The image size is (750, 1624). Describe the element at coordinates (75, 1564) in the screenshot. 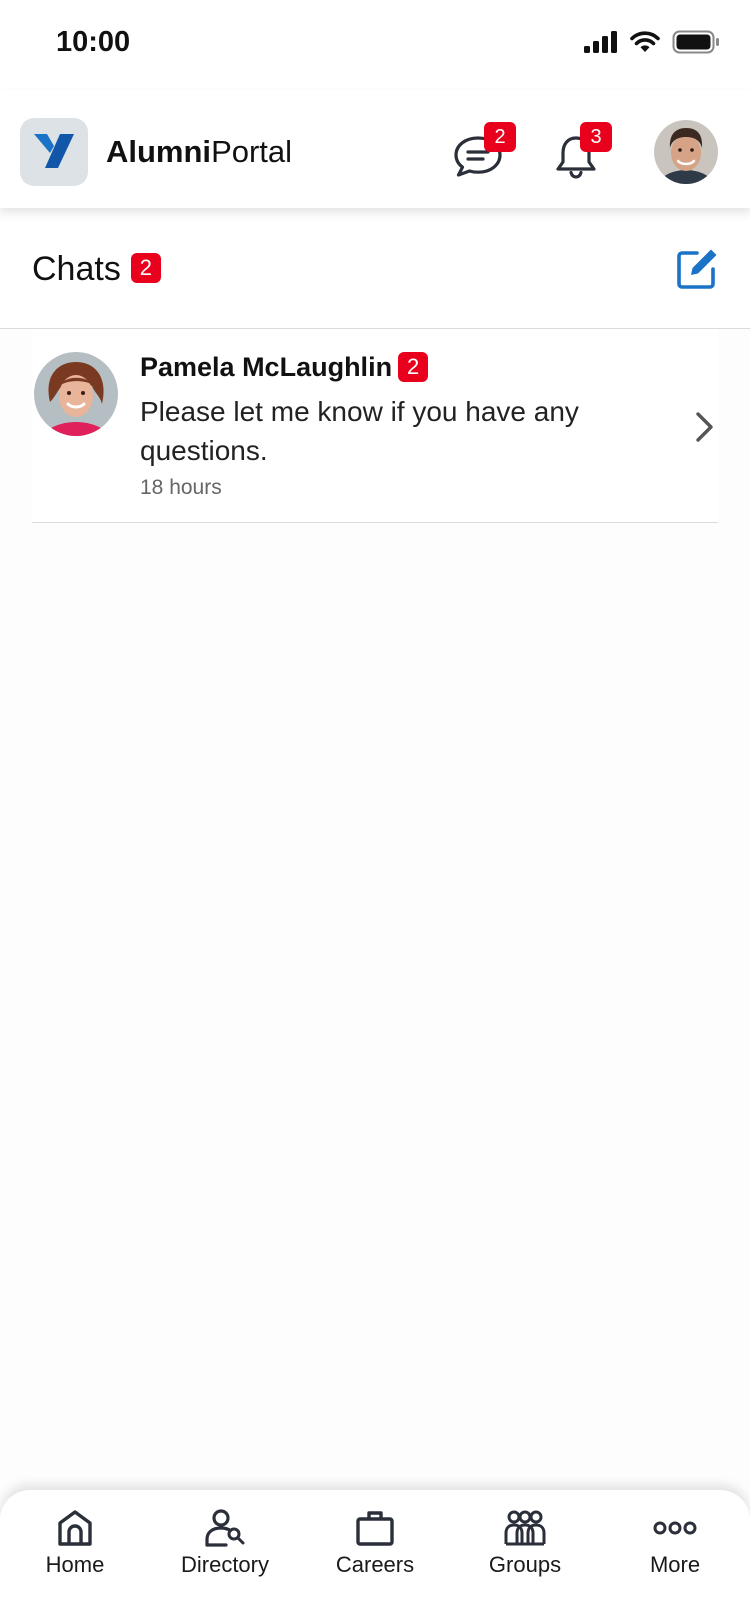

I see `nav-label-home: Home` at that location.